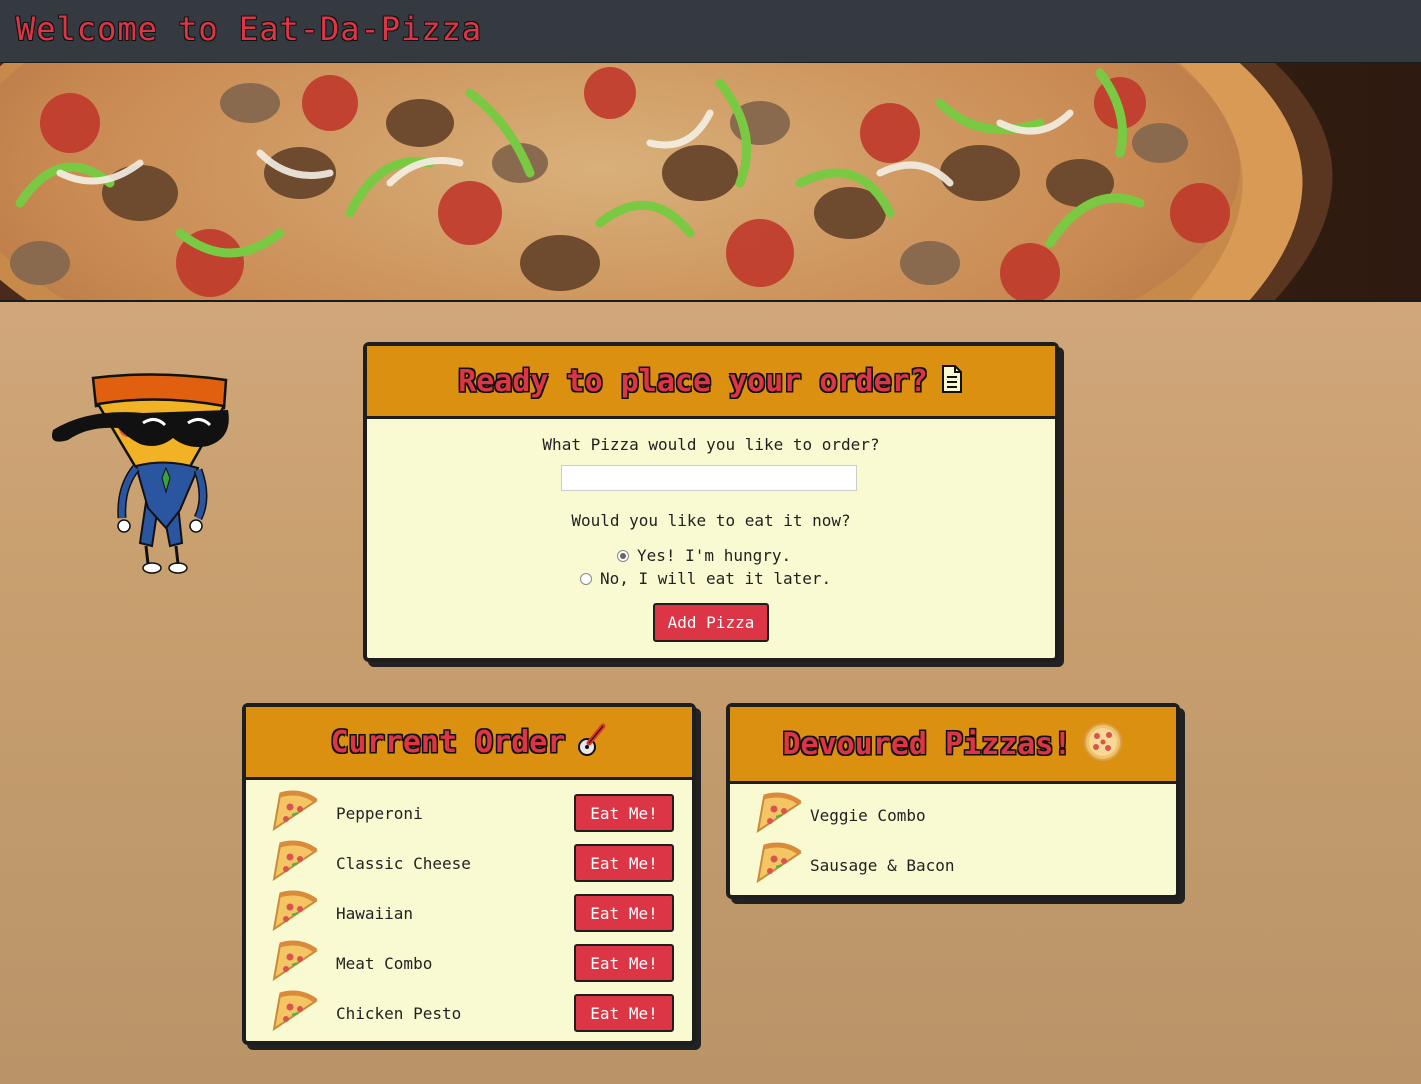  Describe the element at coordinates (953, 815) in the screenshot. I see `devoured-item: Veggie Combo` at that location.